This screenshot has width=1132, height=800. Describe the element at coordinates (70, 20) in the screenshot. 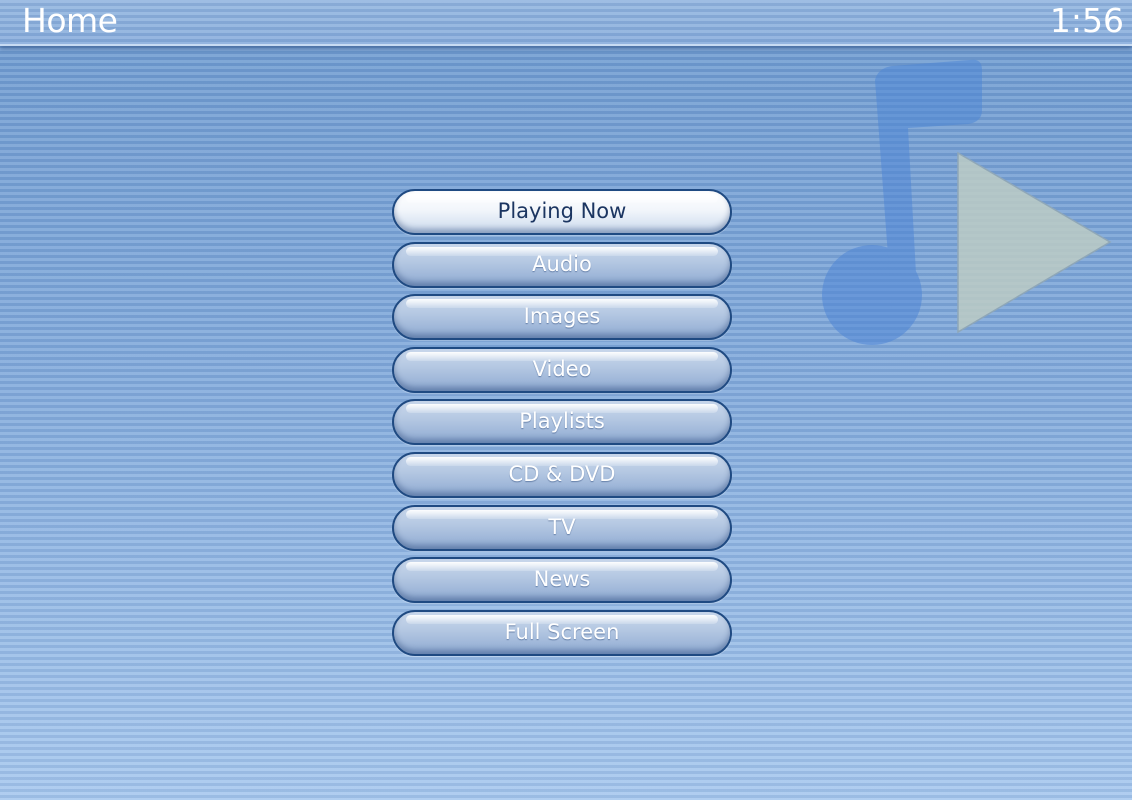

I see `page-title: Home` at that location.